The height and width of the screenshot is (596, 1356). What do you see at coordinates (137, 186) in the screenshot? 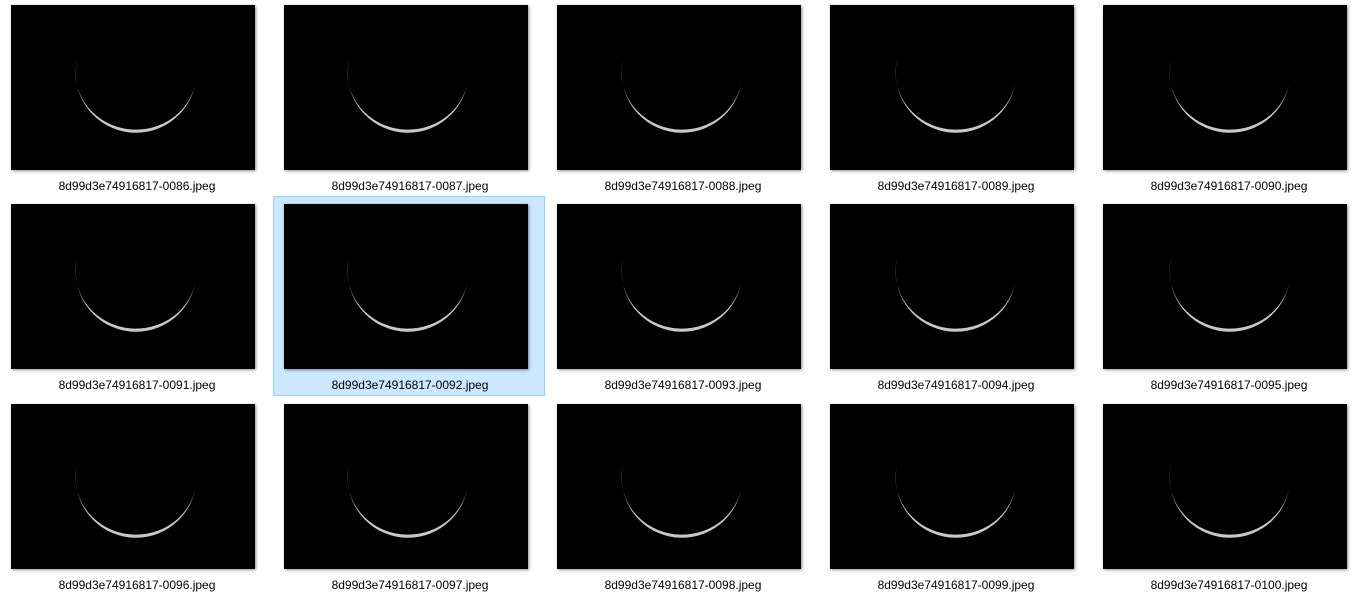
I see `file-name: 8d99d3e74916817-0086.jpeg` at bounding box center [137, 186].